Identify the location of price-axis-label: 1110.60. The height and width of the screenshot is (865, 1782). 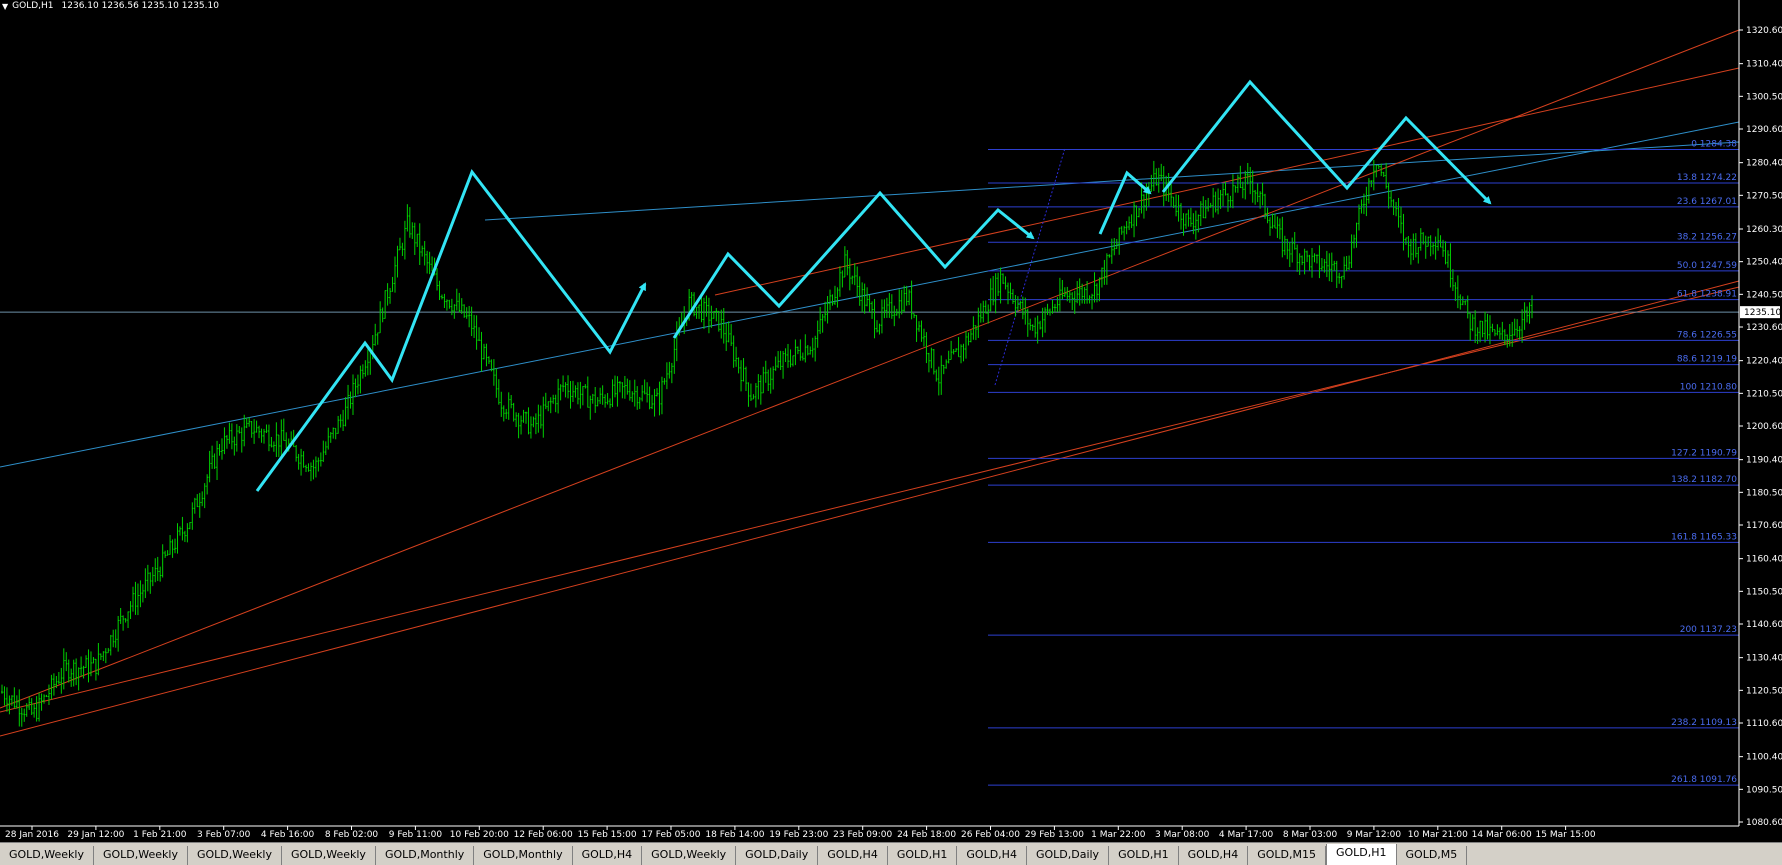
(1764, 724).